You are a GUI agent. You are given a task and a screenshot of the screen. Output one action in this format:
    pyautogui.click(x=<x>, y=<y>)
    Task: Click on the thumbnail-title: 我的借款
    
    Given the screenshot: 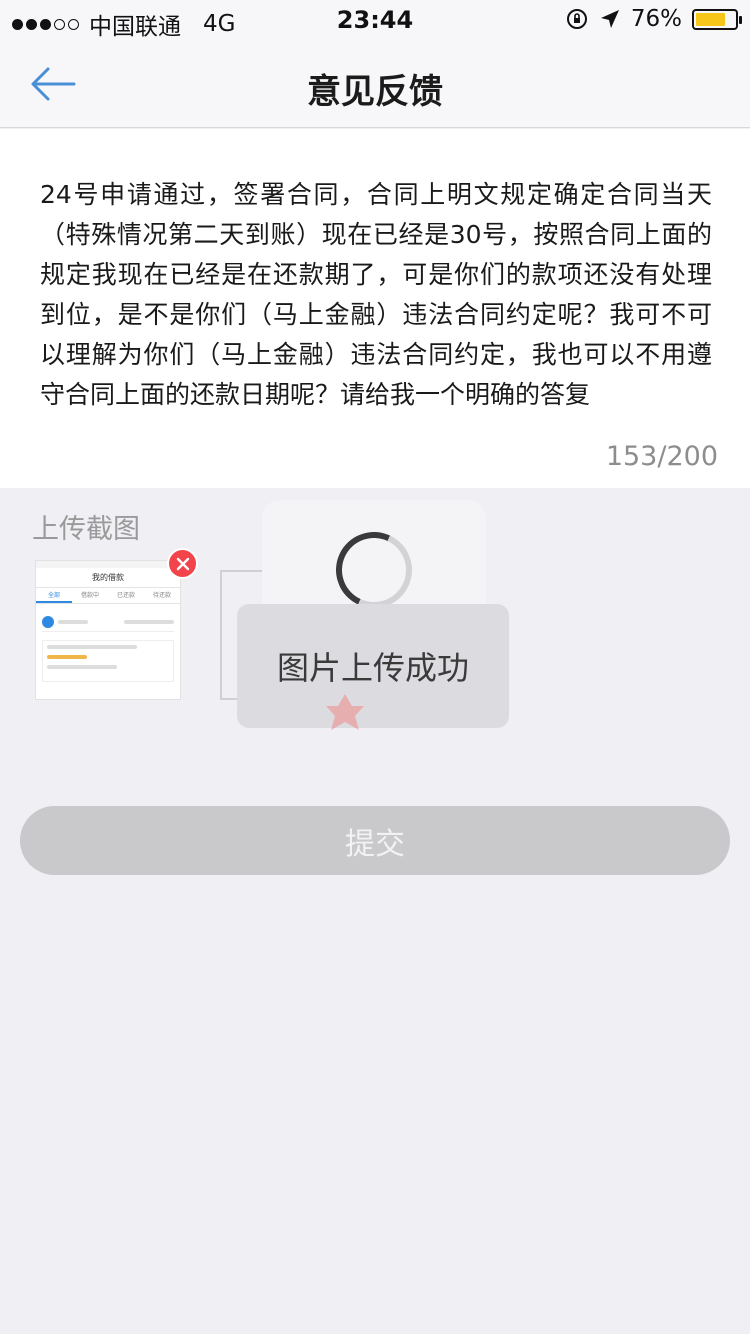 What is the action you would take?
    pyautogui.click(x=108, y=578)
    